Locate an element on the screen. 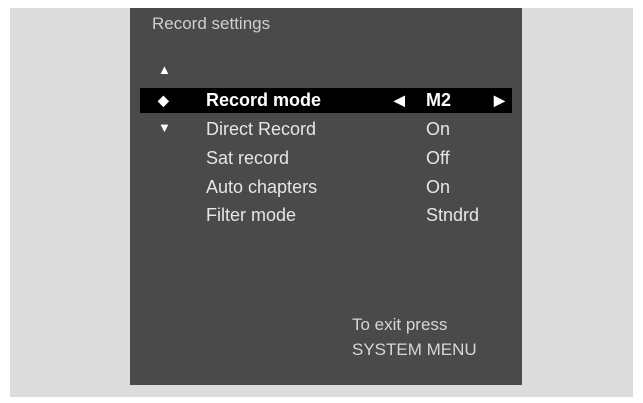 The image size is (643, 403). scroll-up-icon: ▲ is located at coordinates (164, 69).